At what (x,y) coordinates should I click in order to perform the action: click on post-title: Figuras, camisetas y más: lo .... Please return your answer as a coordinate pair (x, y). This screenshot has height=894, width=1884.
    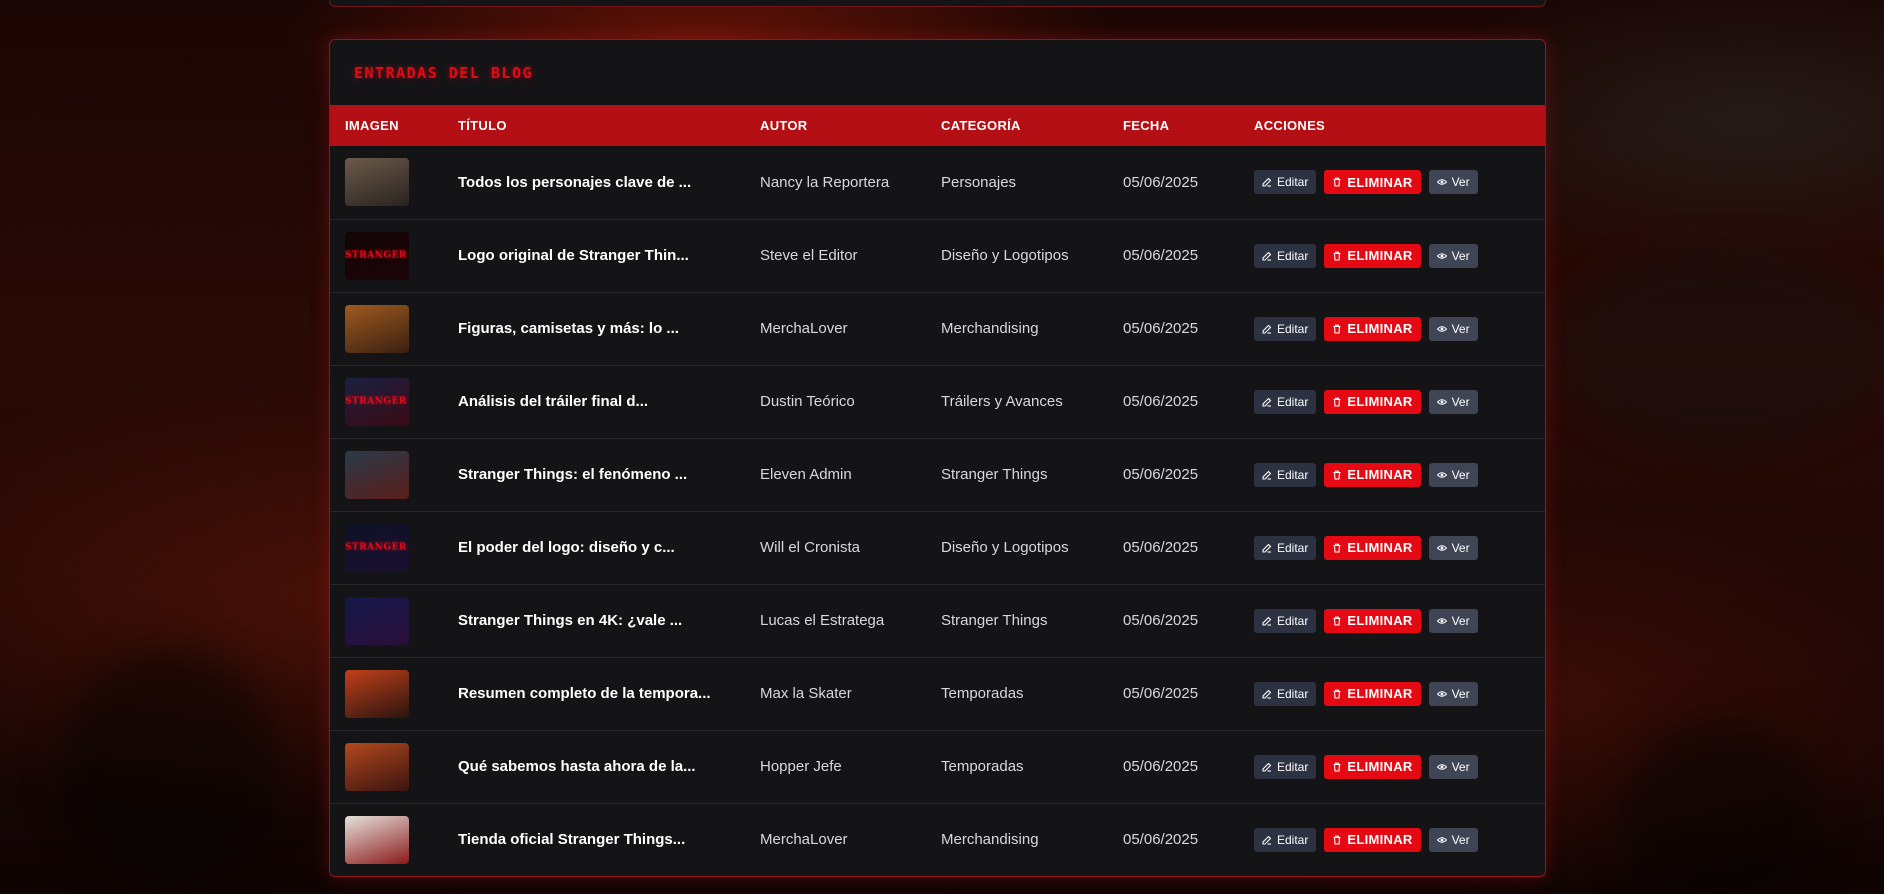
    Looking at the image, I should click on (568, 328).